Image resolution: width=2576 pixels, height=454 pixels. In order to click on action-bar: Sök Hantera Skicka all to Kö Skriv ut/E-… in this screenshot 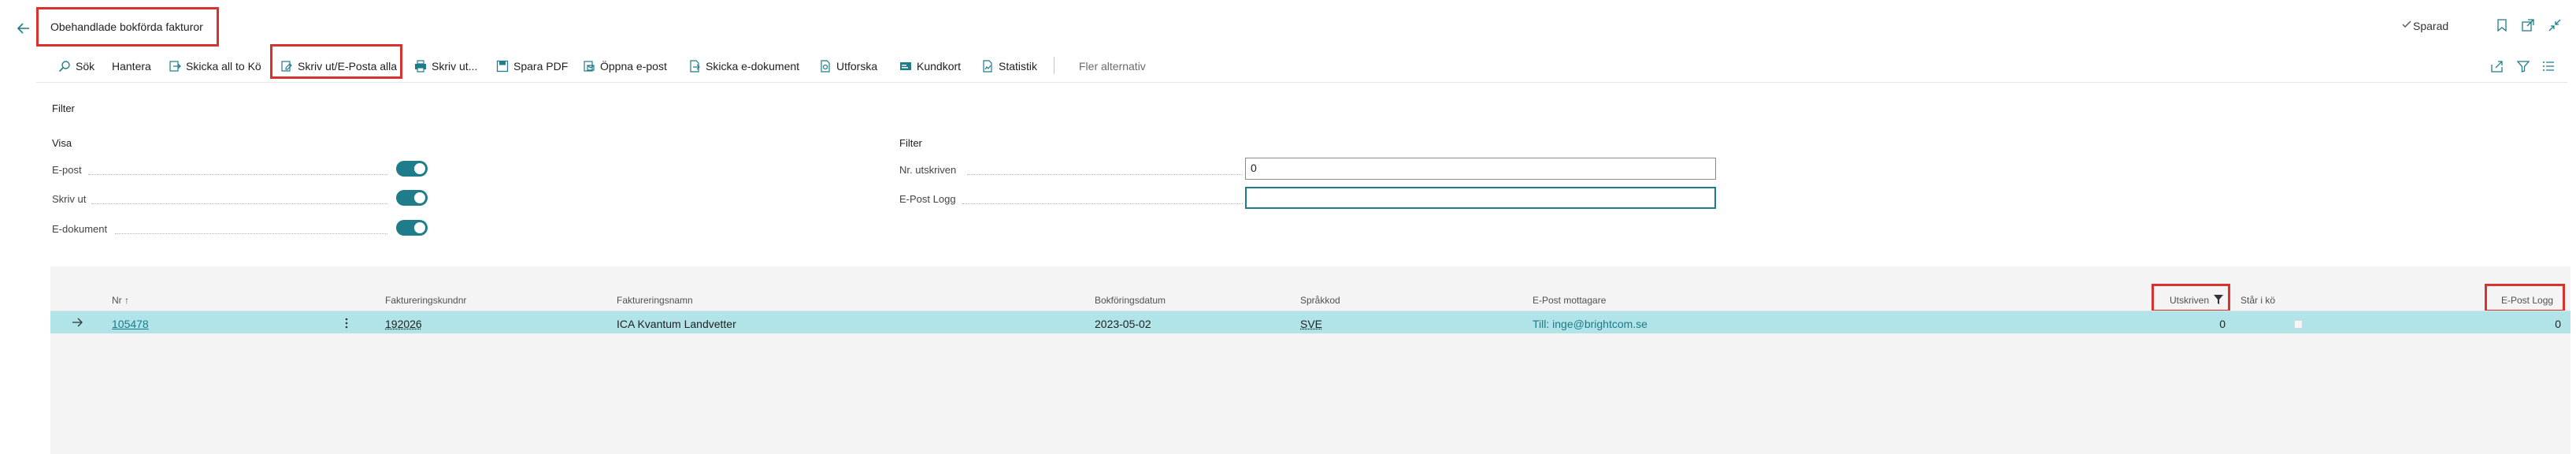, I will do `click(1310, 63)`.